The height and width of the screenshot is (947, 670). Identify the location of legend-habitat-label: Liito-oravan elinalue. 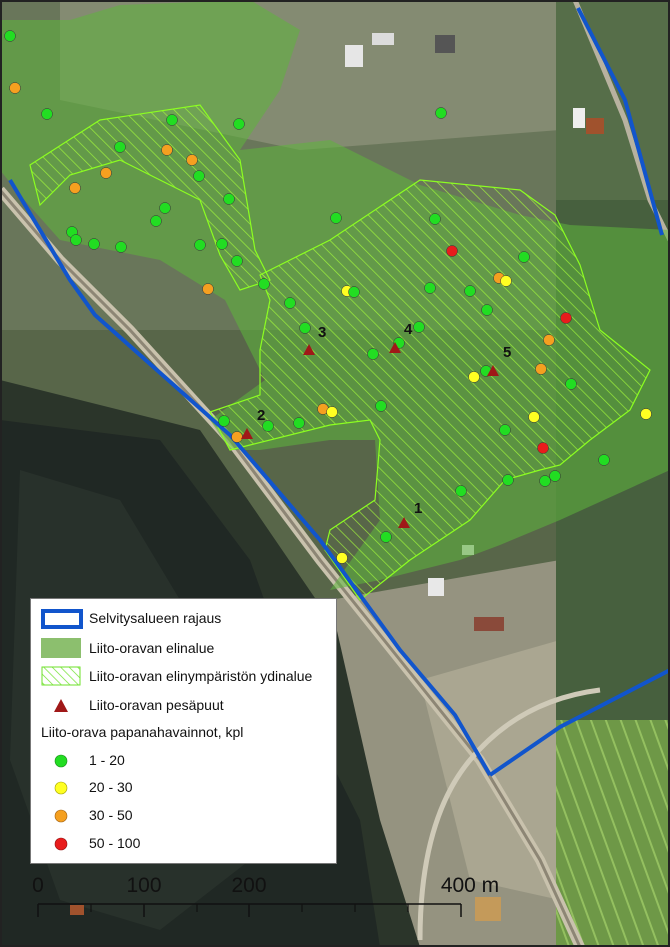
(152, 648).